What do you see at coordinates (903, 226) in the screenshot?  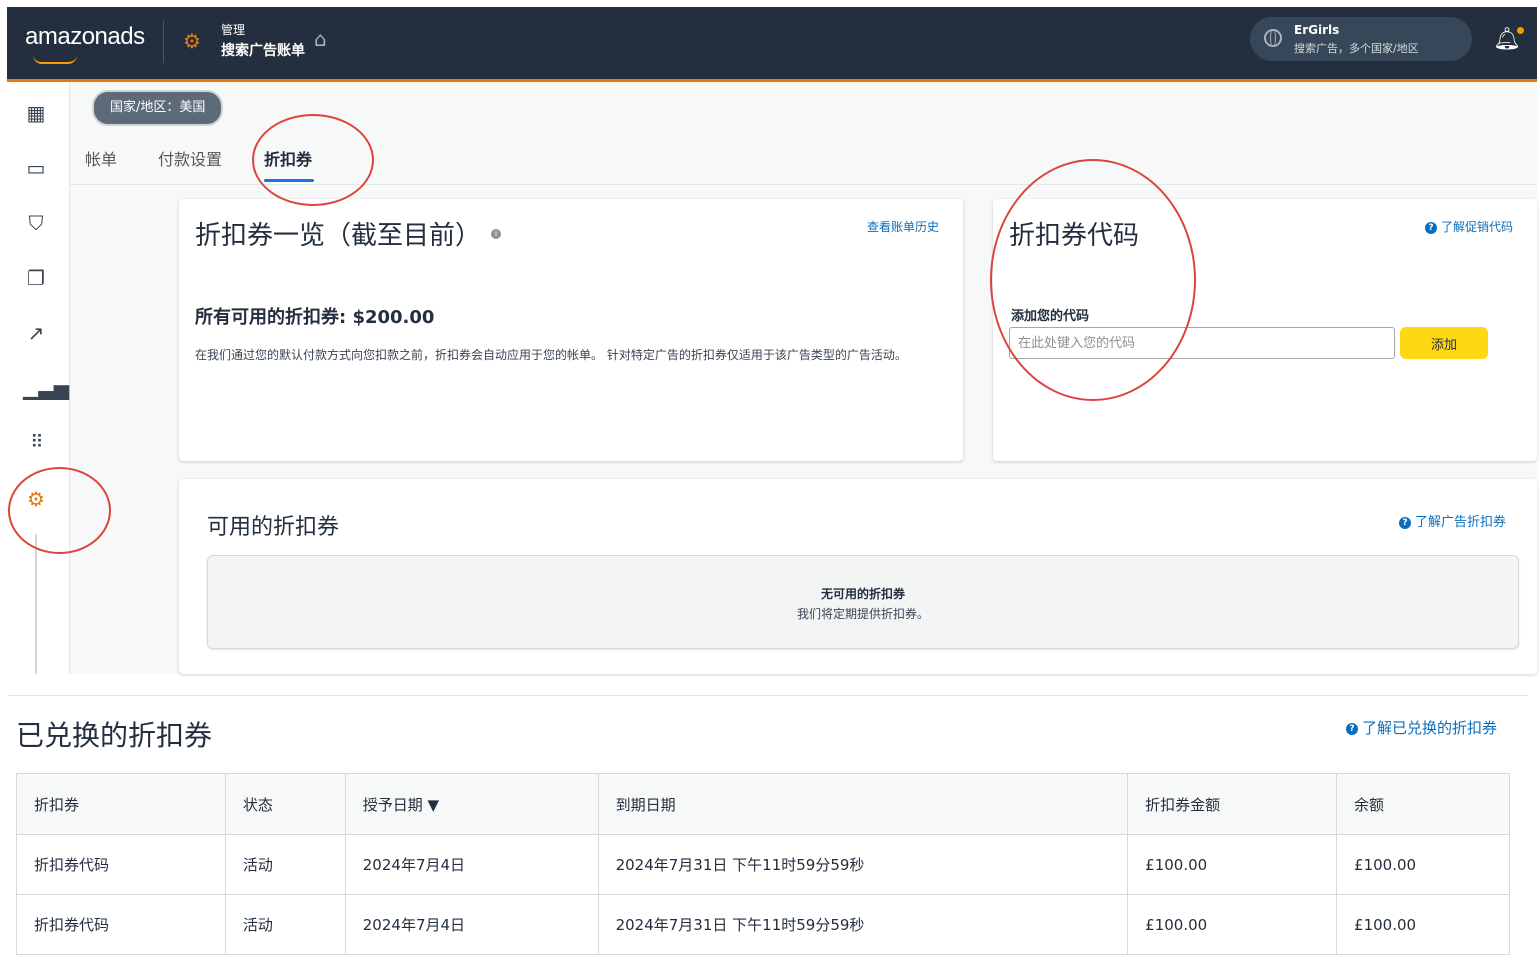 I see `view-bill-history-link: 查看账单历史` at bounding box center [903, 226].